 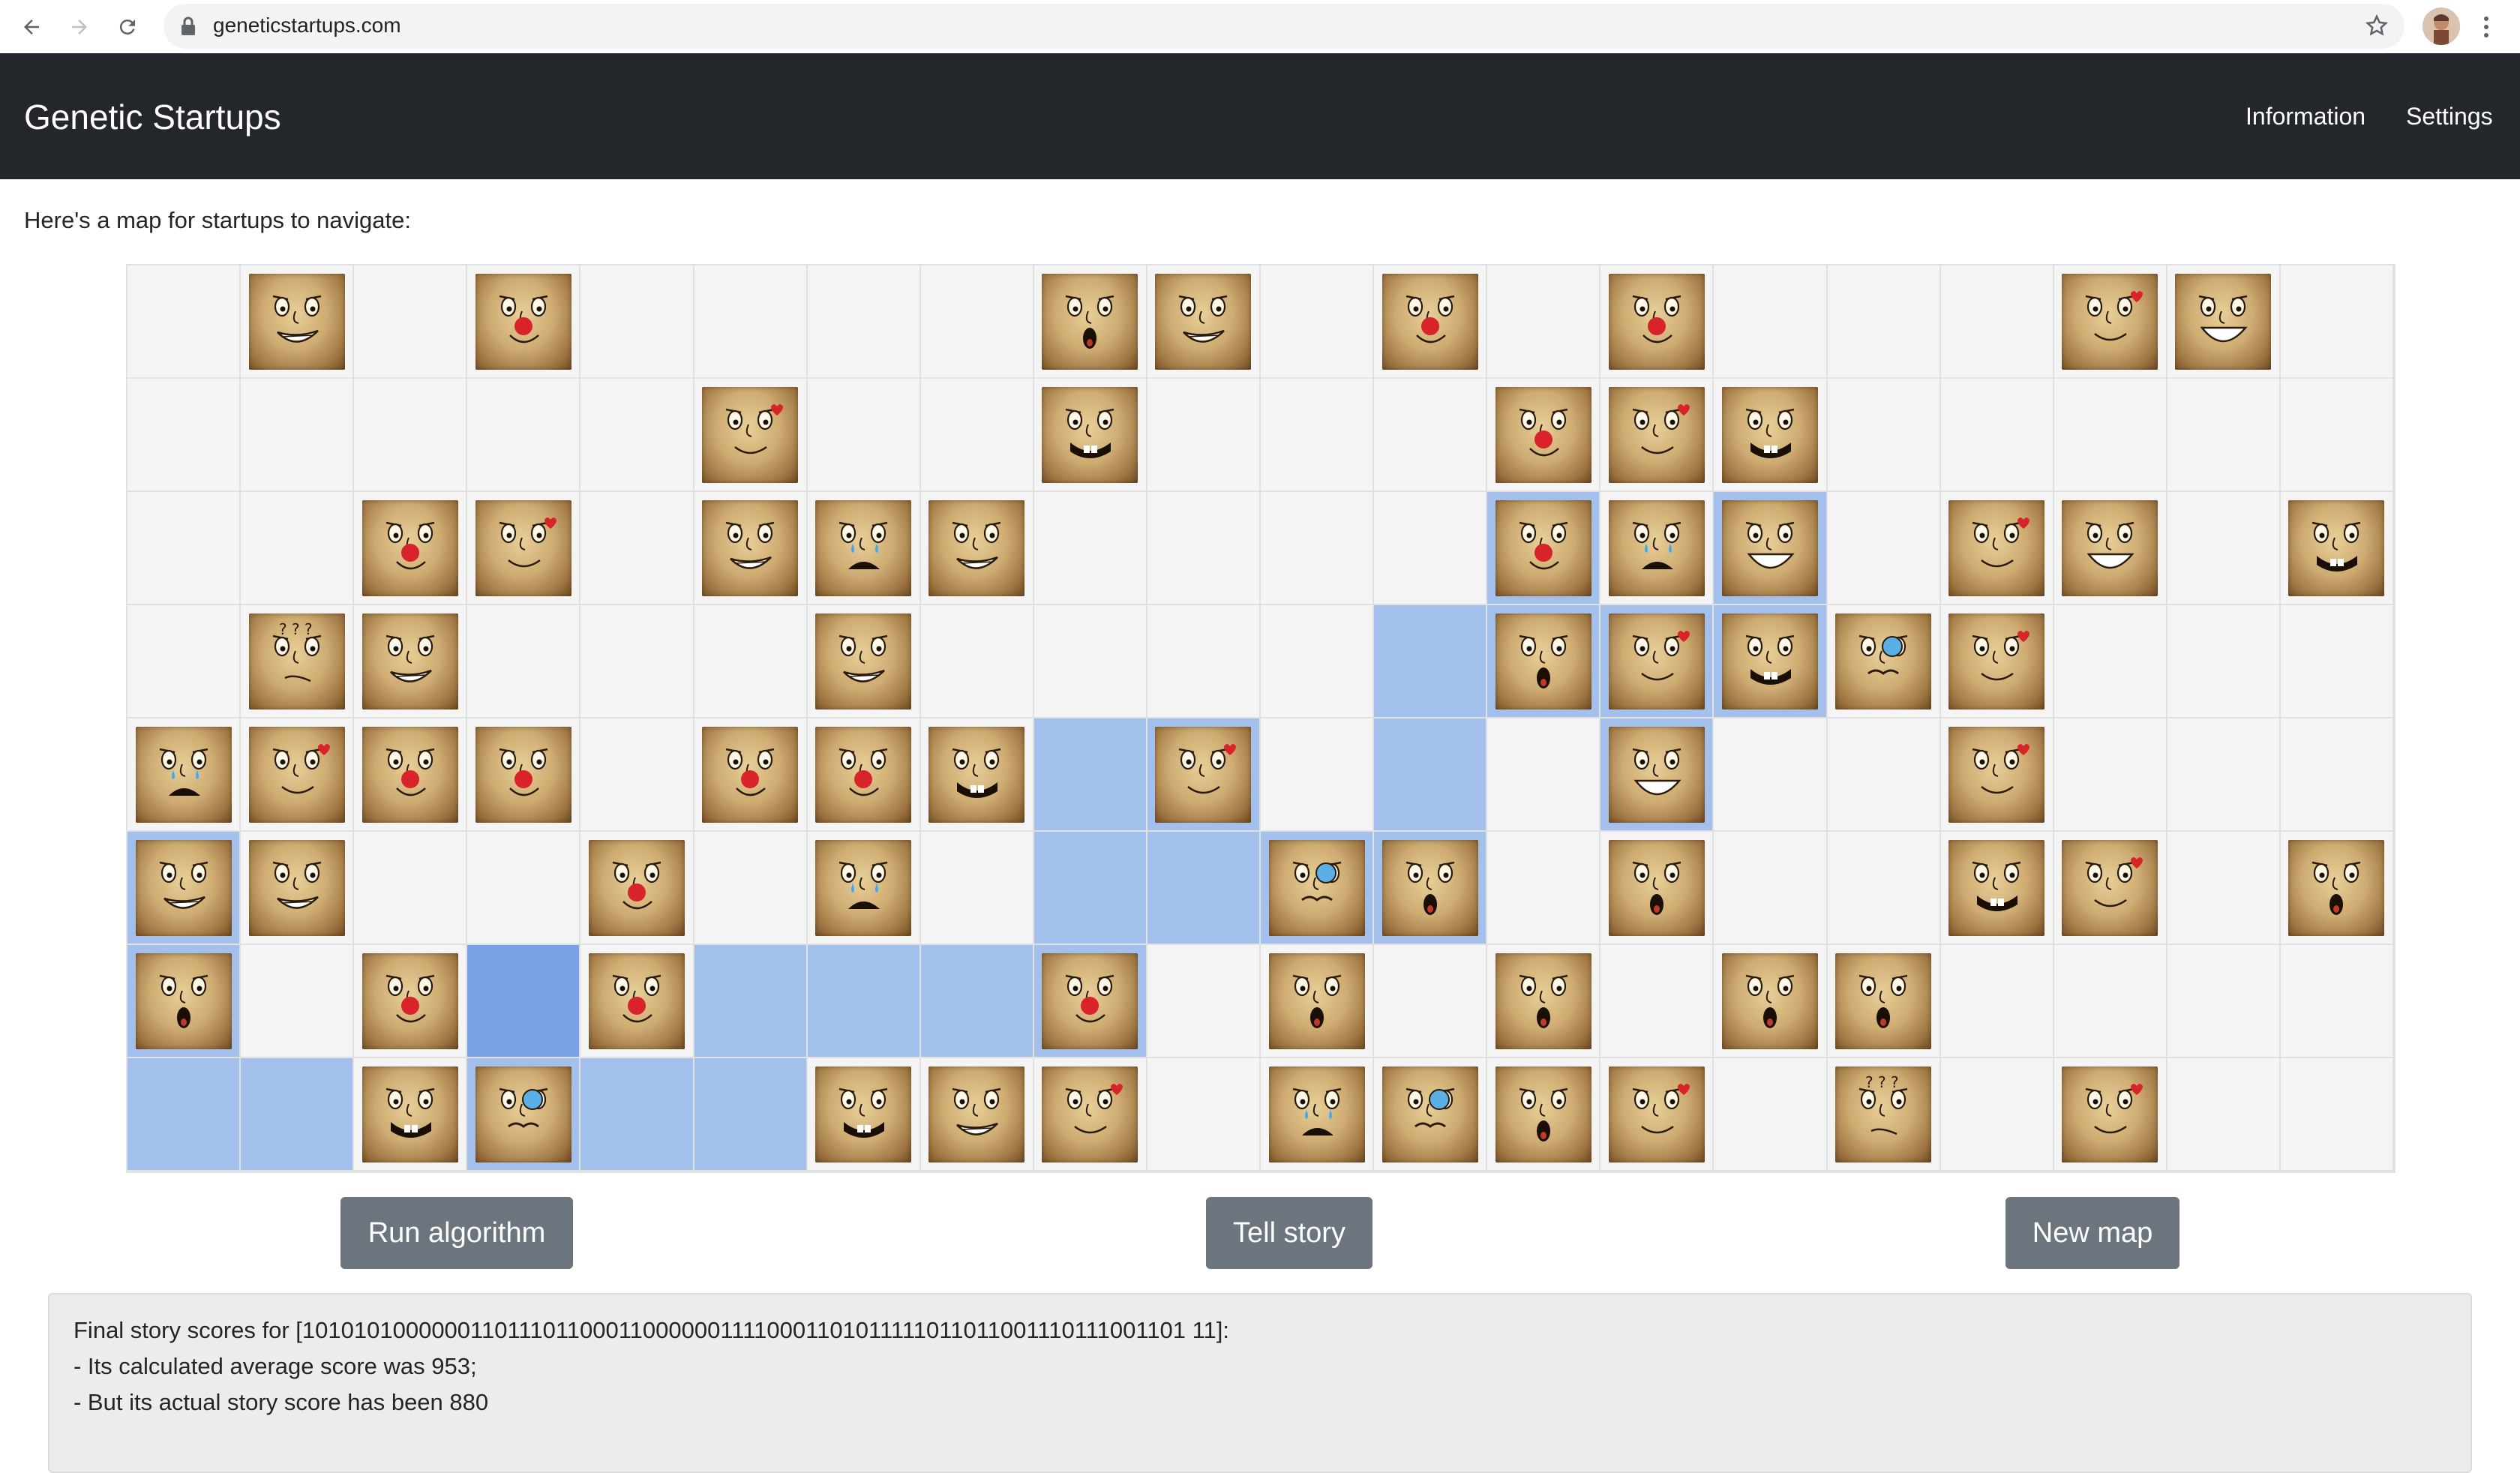 What do you see at coordinates (152, 117) in the screenshot?
I see `brand-title: Genetic Startups` at bounding box center [152, 117].